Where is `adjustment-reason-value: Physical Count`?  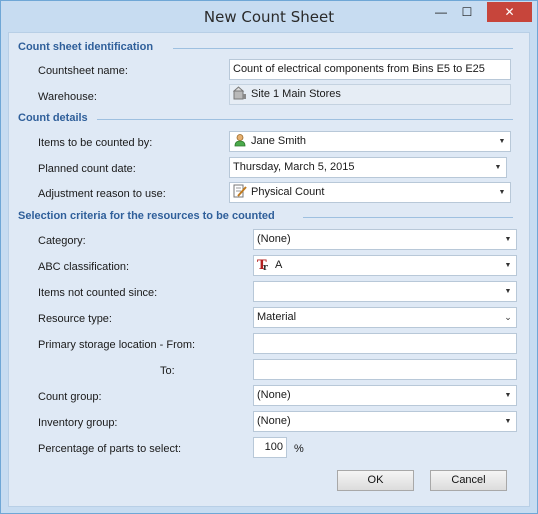 adjustment-reason-value: Physical Count is located at coordinates (288, 192).